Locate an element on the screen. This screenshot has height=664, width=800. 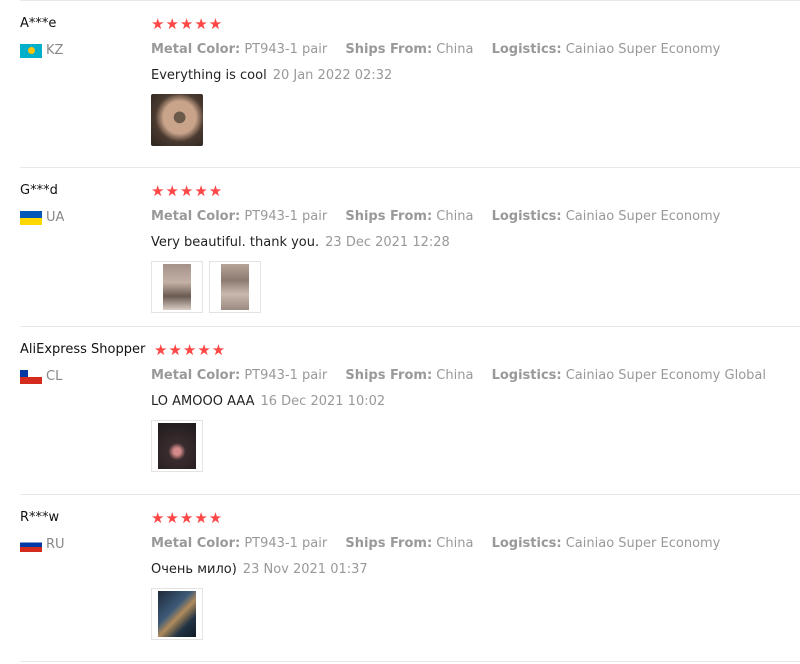
country-code: KZ is located at coordinates (55, 50).